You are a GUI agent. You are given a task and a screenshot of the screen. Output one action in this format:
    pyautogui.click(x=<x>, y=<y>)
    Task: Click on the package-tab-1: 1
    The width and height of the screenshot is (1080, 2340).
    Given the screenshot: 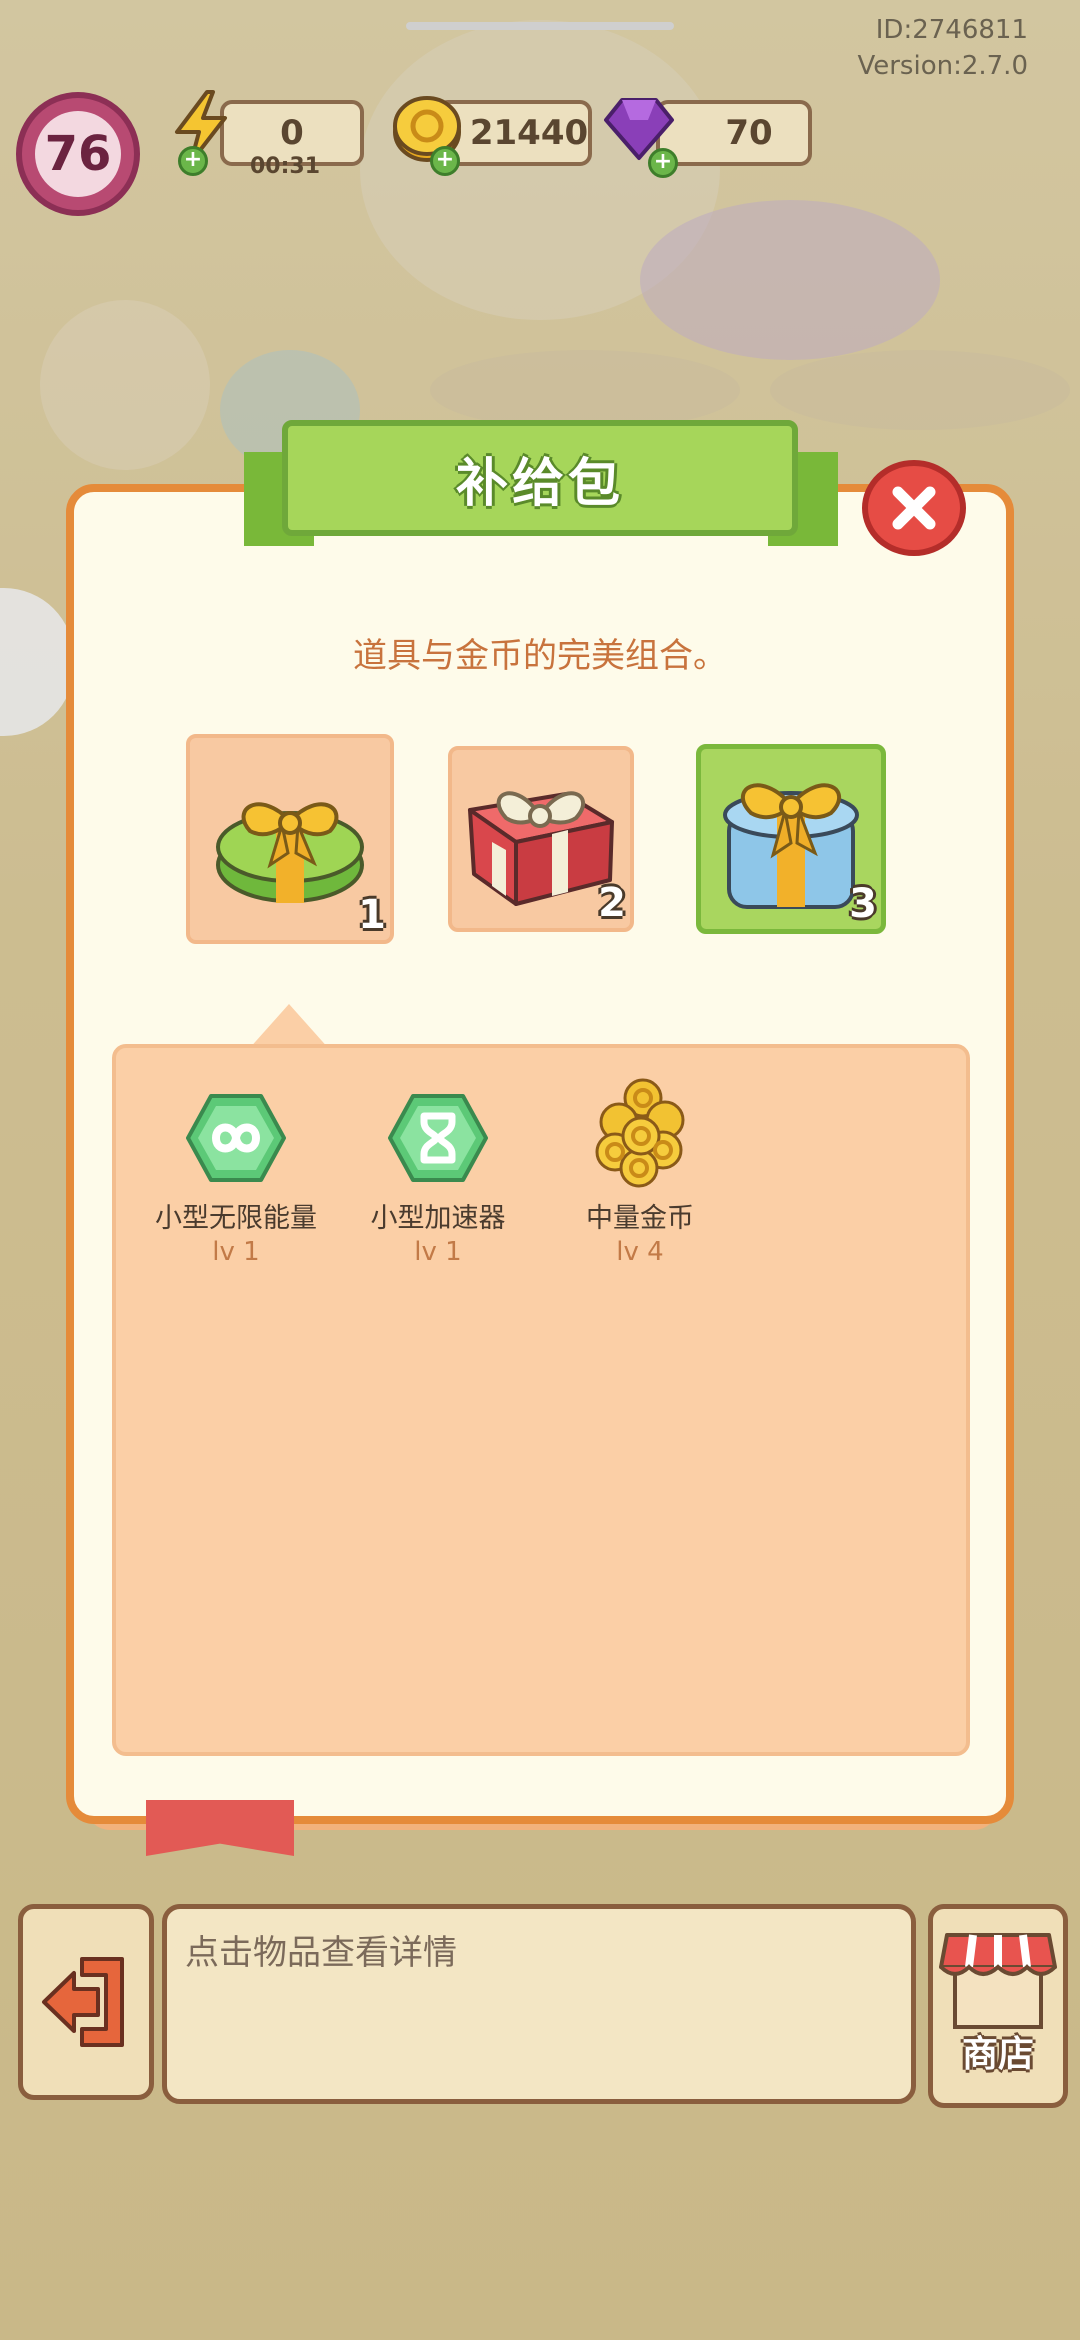 What is the action you would take?
    pyautogui.click(x=290, y=839)
    